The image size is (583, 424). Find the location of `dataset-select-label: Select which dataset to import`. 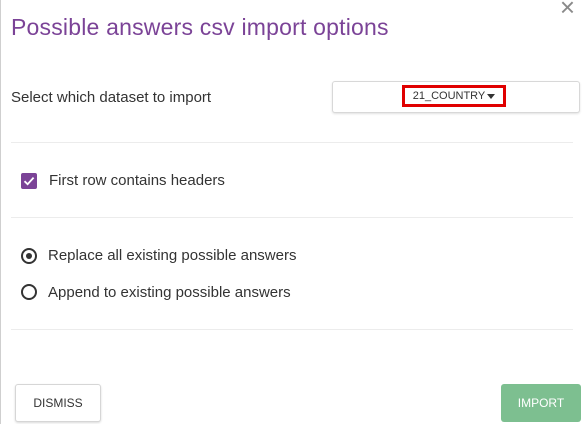

dataset-select-label: Select which dataset to import is located at coordinates (111, 97).